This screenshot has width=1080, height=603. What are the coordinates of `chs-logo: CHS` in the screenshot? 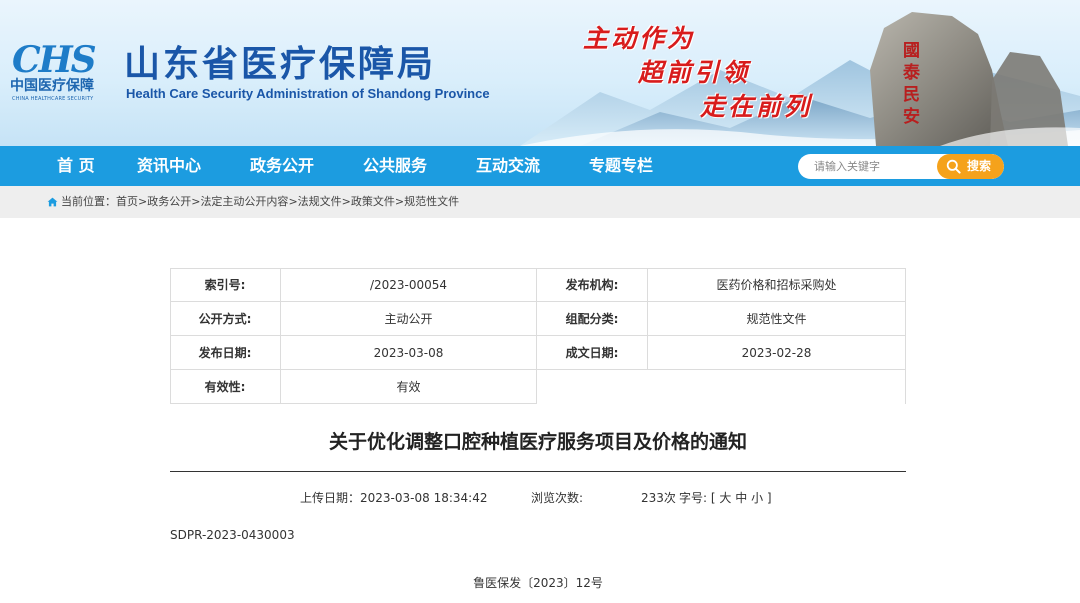 It's located at (54, 60).